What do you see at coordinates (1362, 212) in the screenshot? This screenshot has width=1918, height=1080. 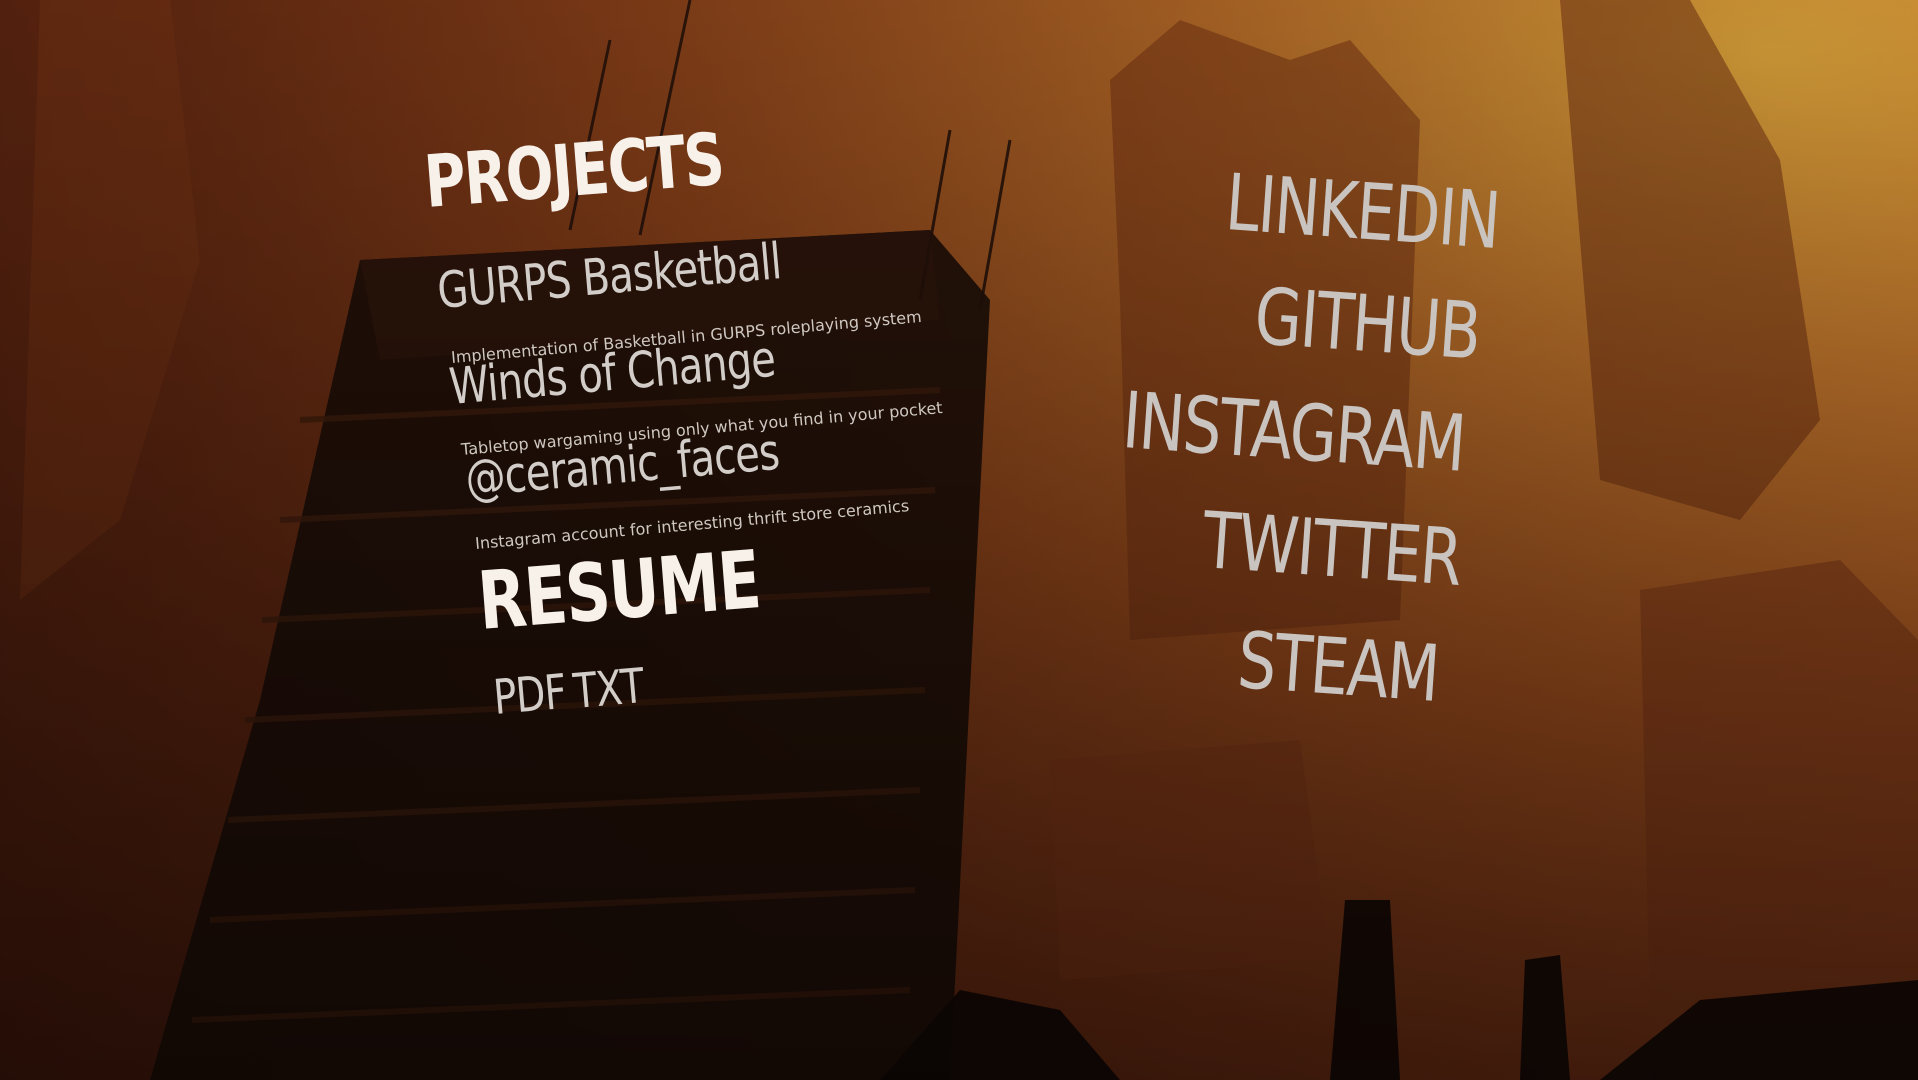 I see `linkedin-link: LINKEDIN` at bounding box center [1362, 212].